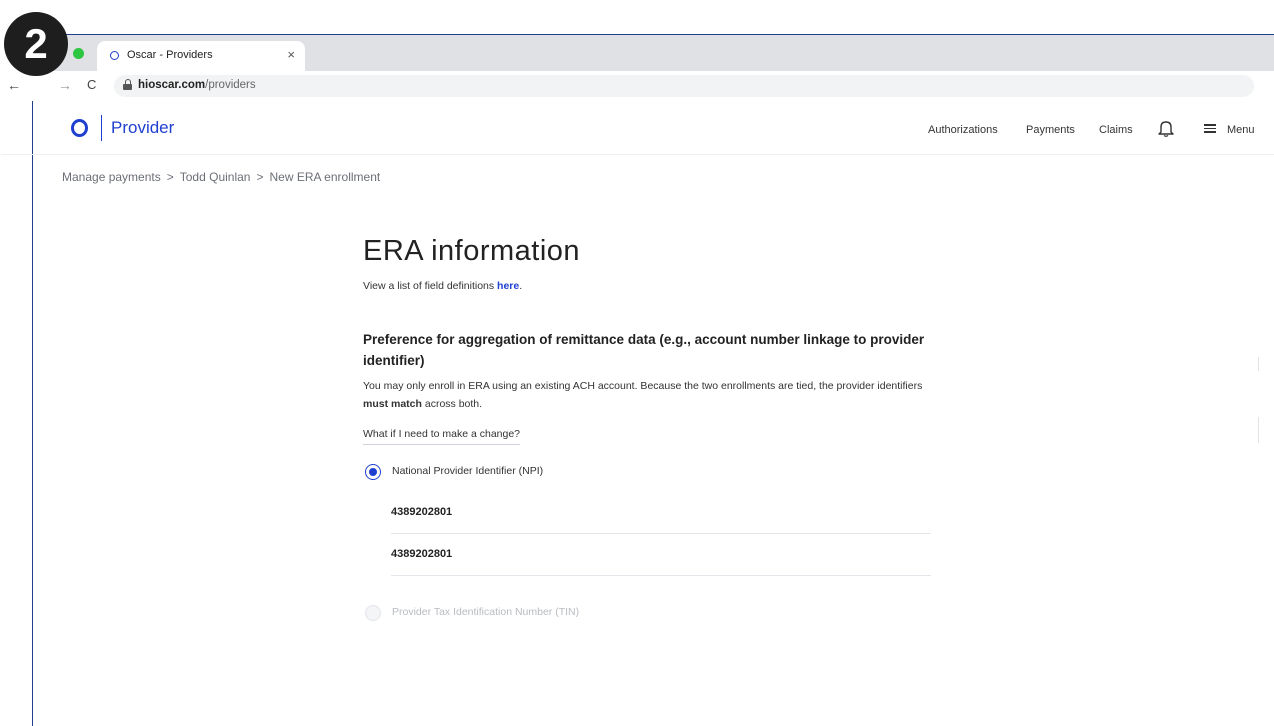  I want to click on browser-tab: Oscar - Providers ×, so click(201, 56).